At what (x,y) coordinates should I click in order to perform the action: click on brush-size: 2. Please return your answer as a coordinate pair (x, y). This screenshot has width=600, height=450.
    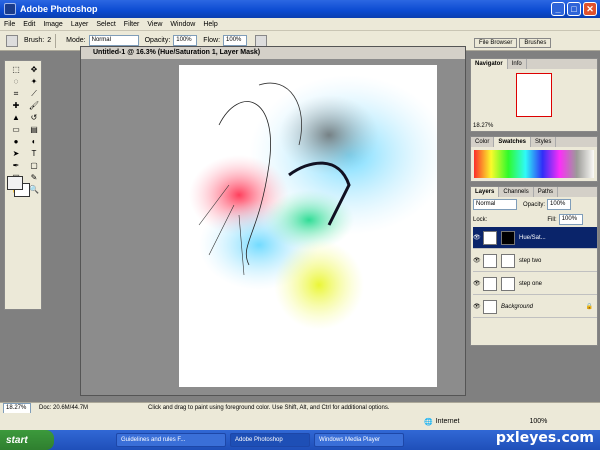
    Looking at the image, I should click on (49, 40).